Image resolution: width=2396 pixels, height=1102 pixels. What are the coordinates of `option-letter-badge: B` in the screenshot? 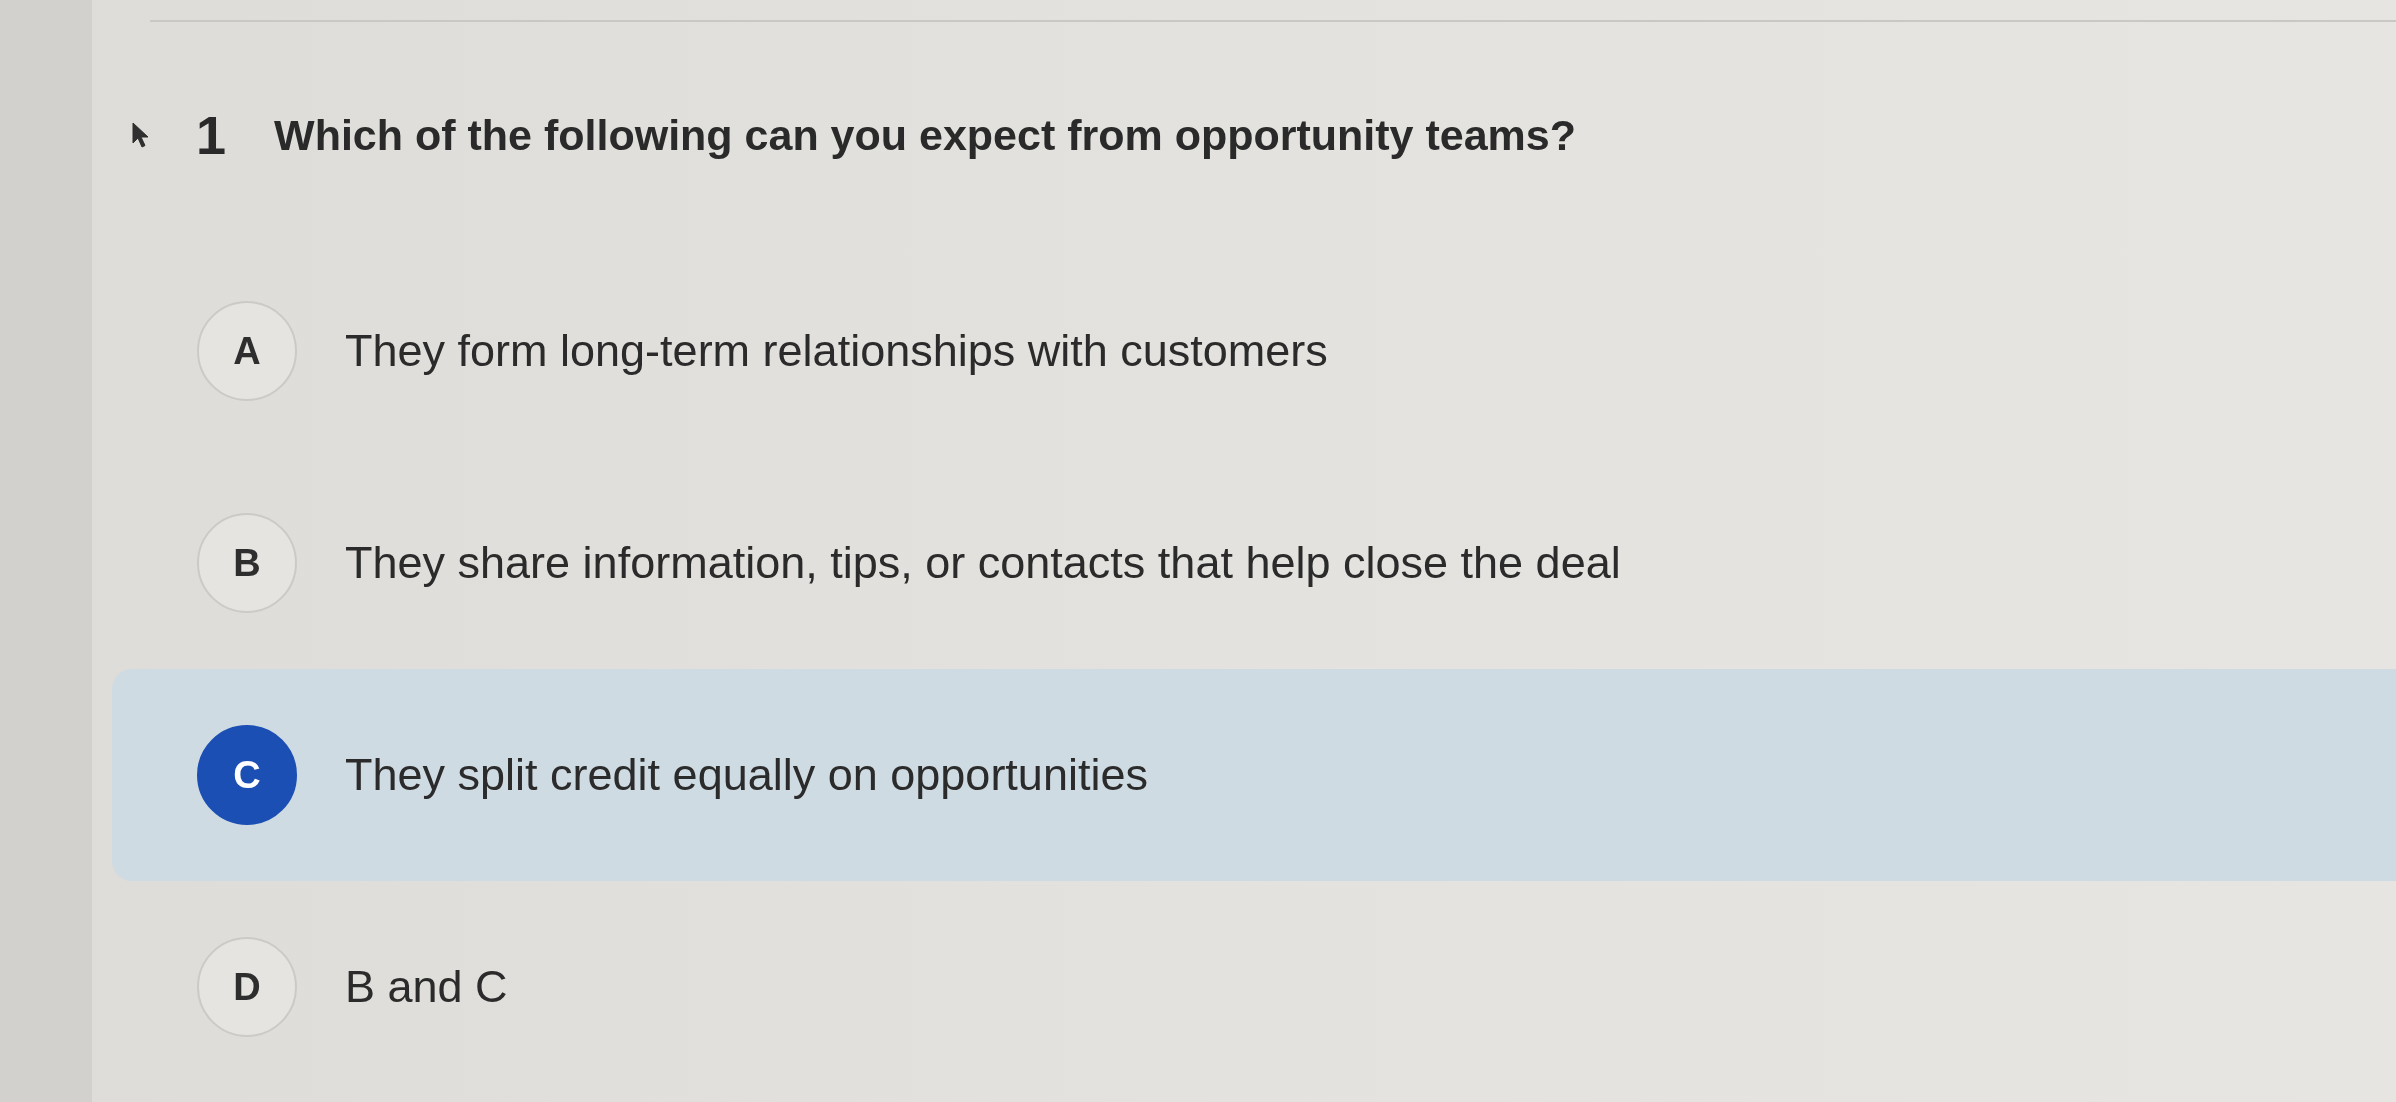 It's located at (247, 563).